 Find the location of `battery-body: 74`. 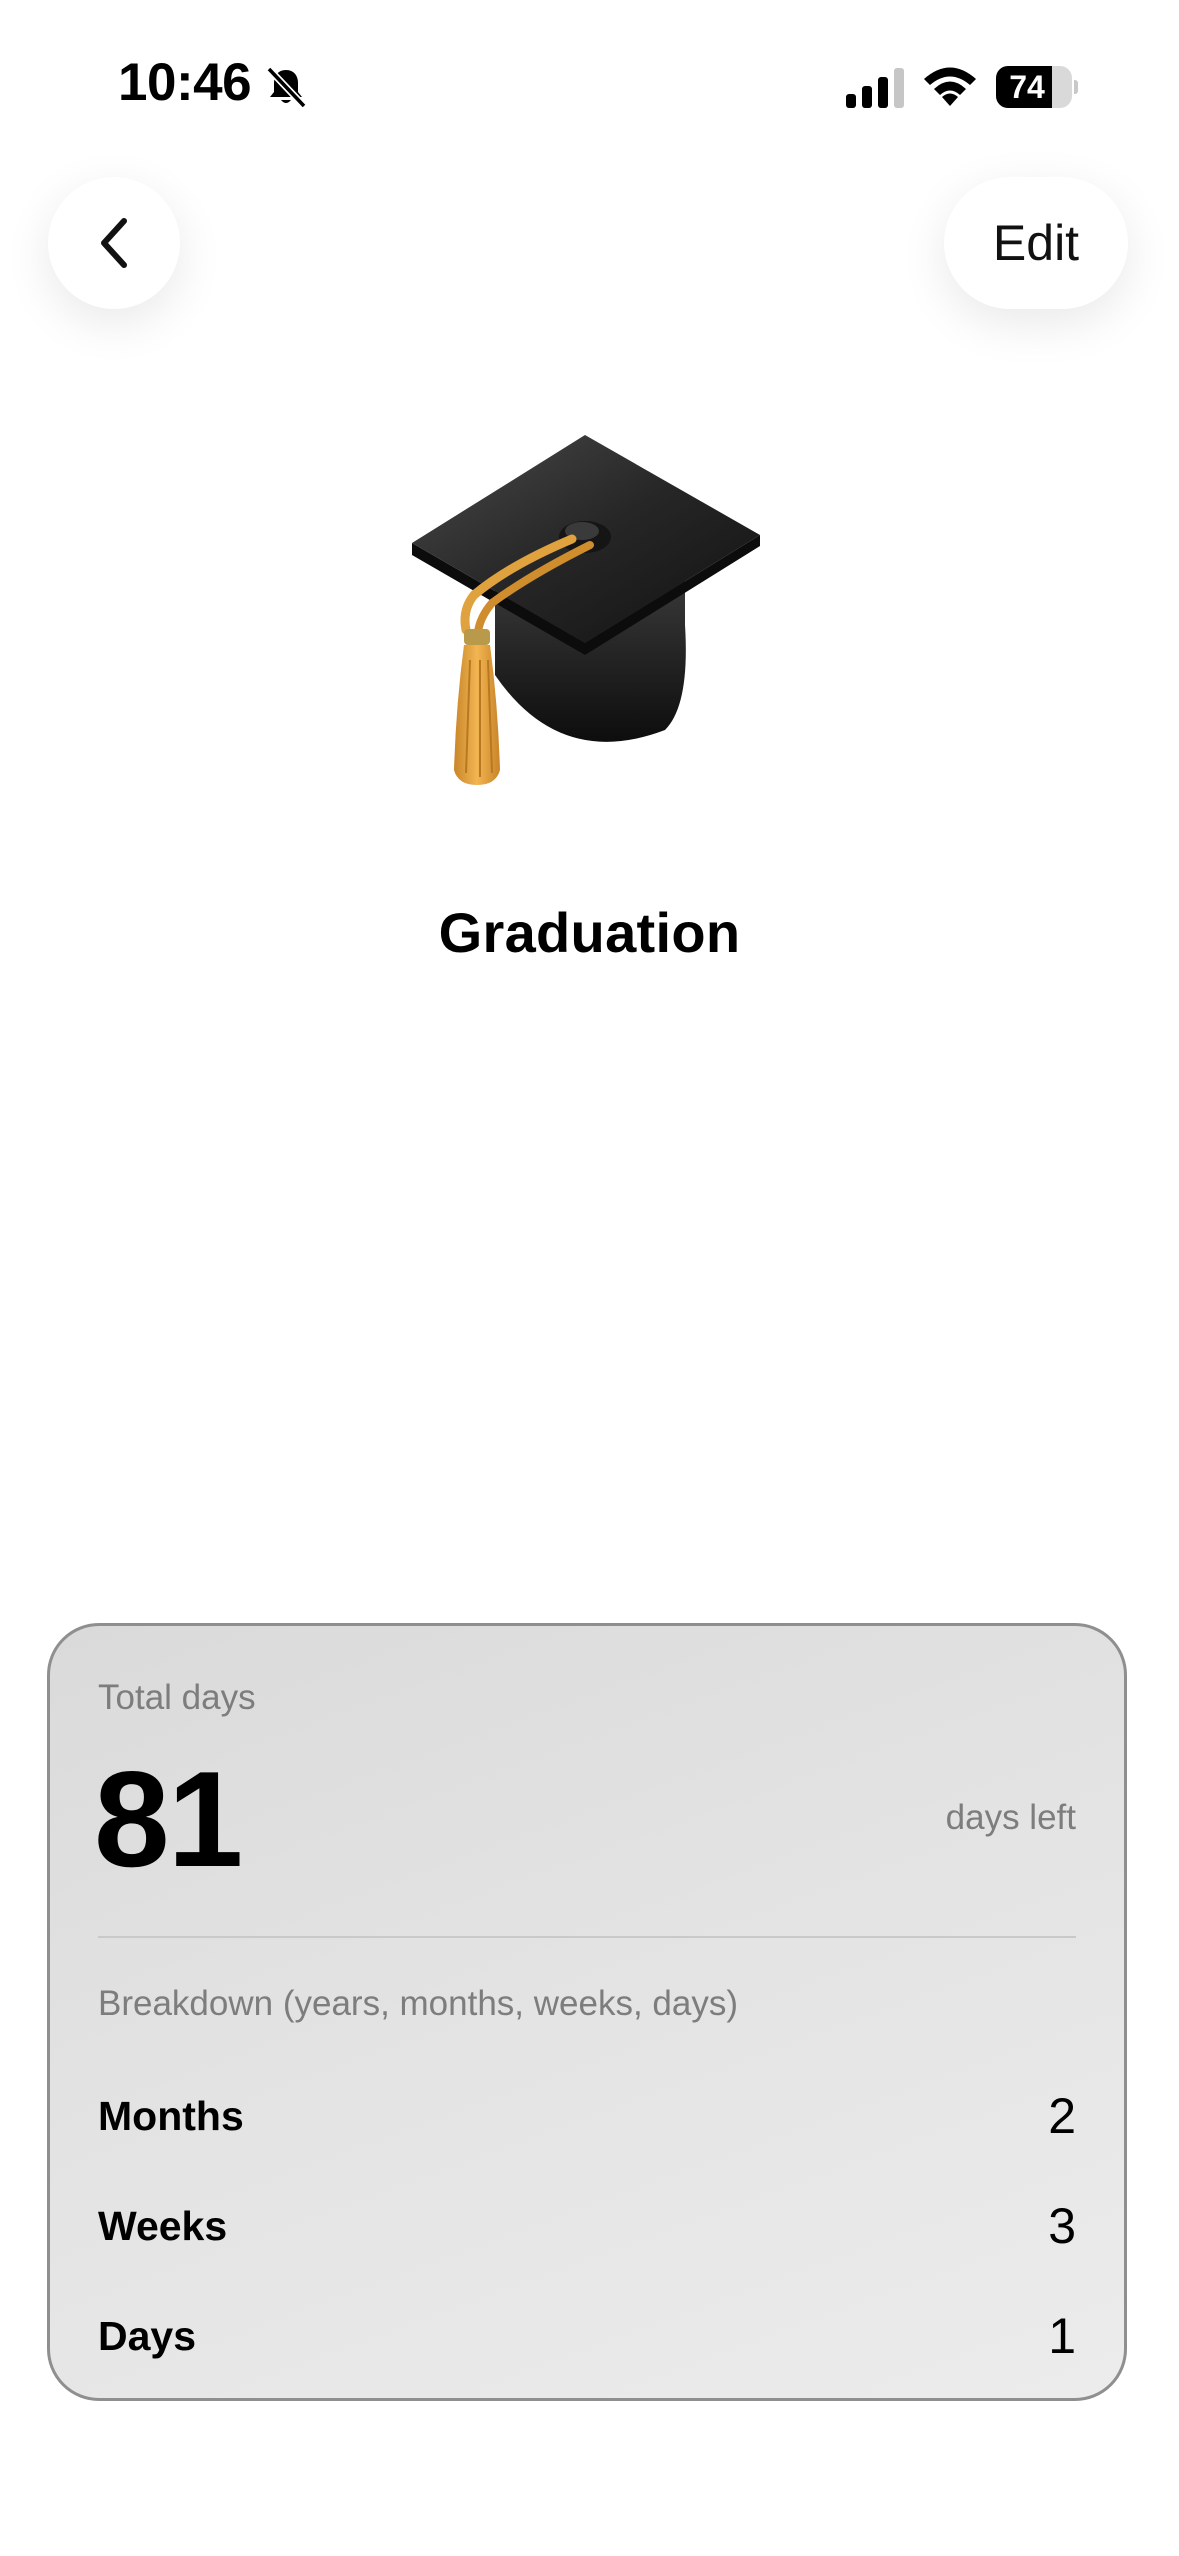

battery-body: 74 is located at coordinates (1034, 87).